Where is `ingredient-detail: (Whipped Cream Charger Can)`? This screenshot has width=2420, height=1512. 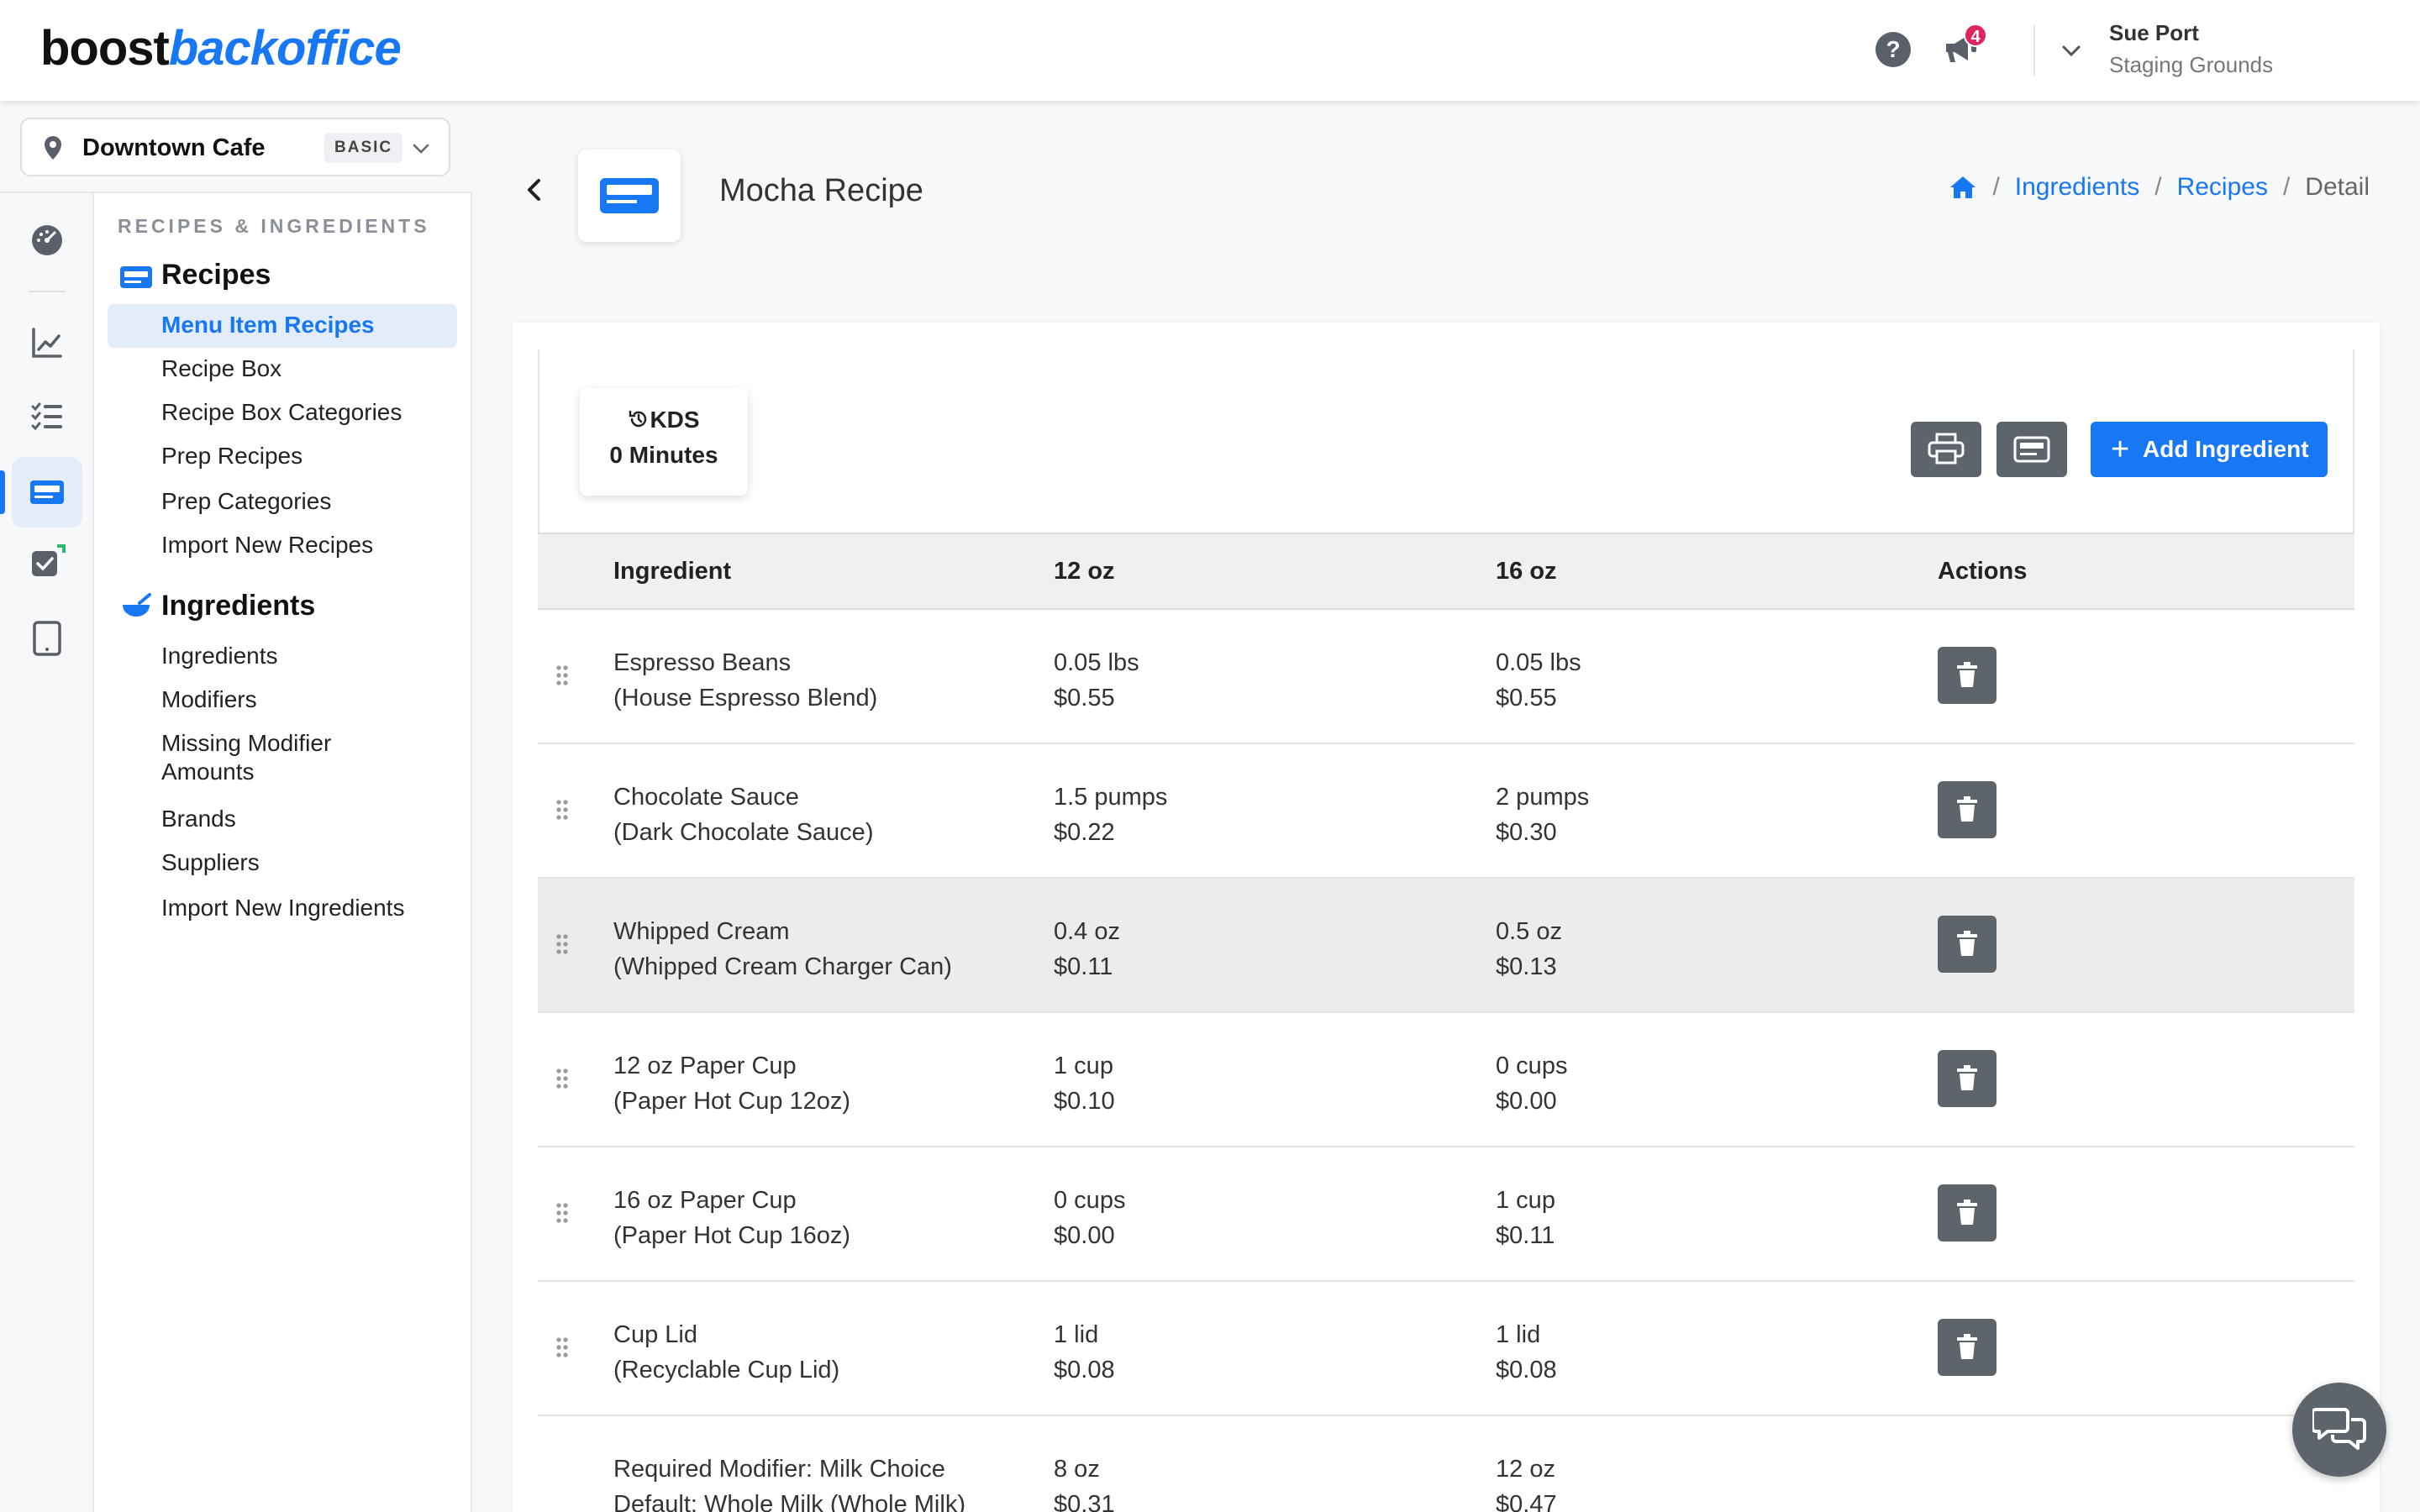
ingredient-detail: (Whipped Cream Charger Can) is located at coordinates (782, 966).